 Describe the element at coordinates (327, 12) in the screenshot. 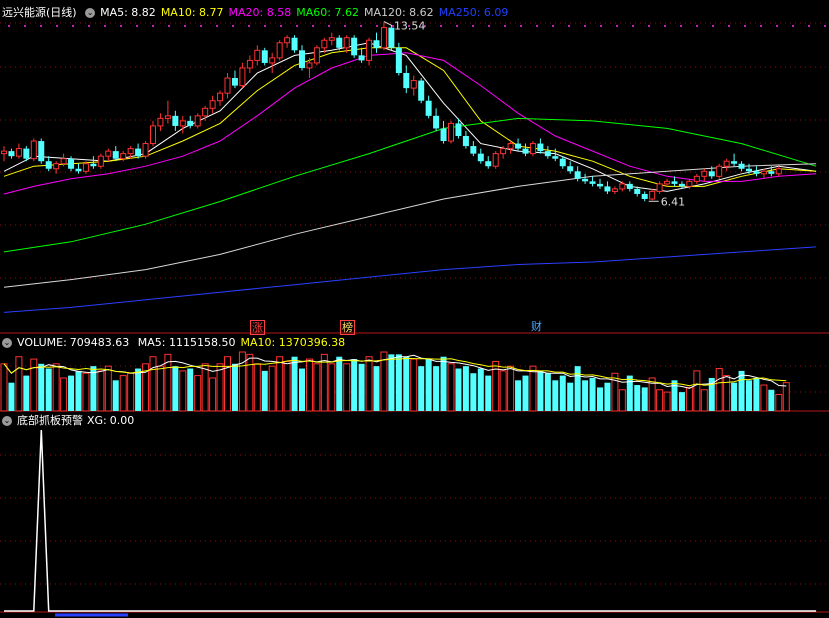

I see `indicator-ma60: MA60: 7.62` at that location.